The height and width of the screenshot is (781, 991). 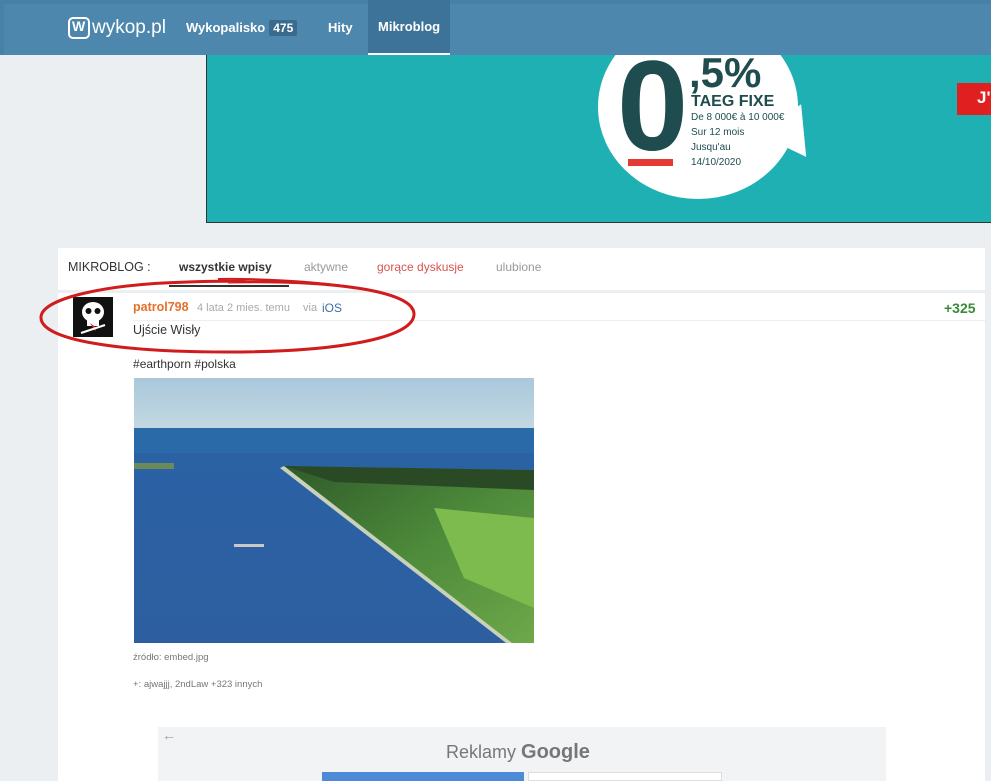 What do you see at coordinates (243, 308) in the screenshot?
I see `entry-timestamp: 4 lata 2 mies. temu` at bounding box center [243, 308].